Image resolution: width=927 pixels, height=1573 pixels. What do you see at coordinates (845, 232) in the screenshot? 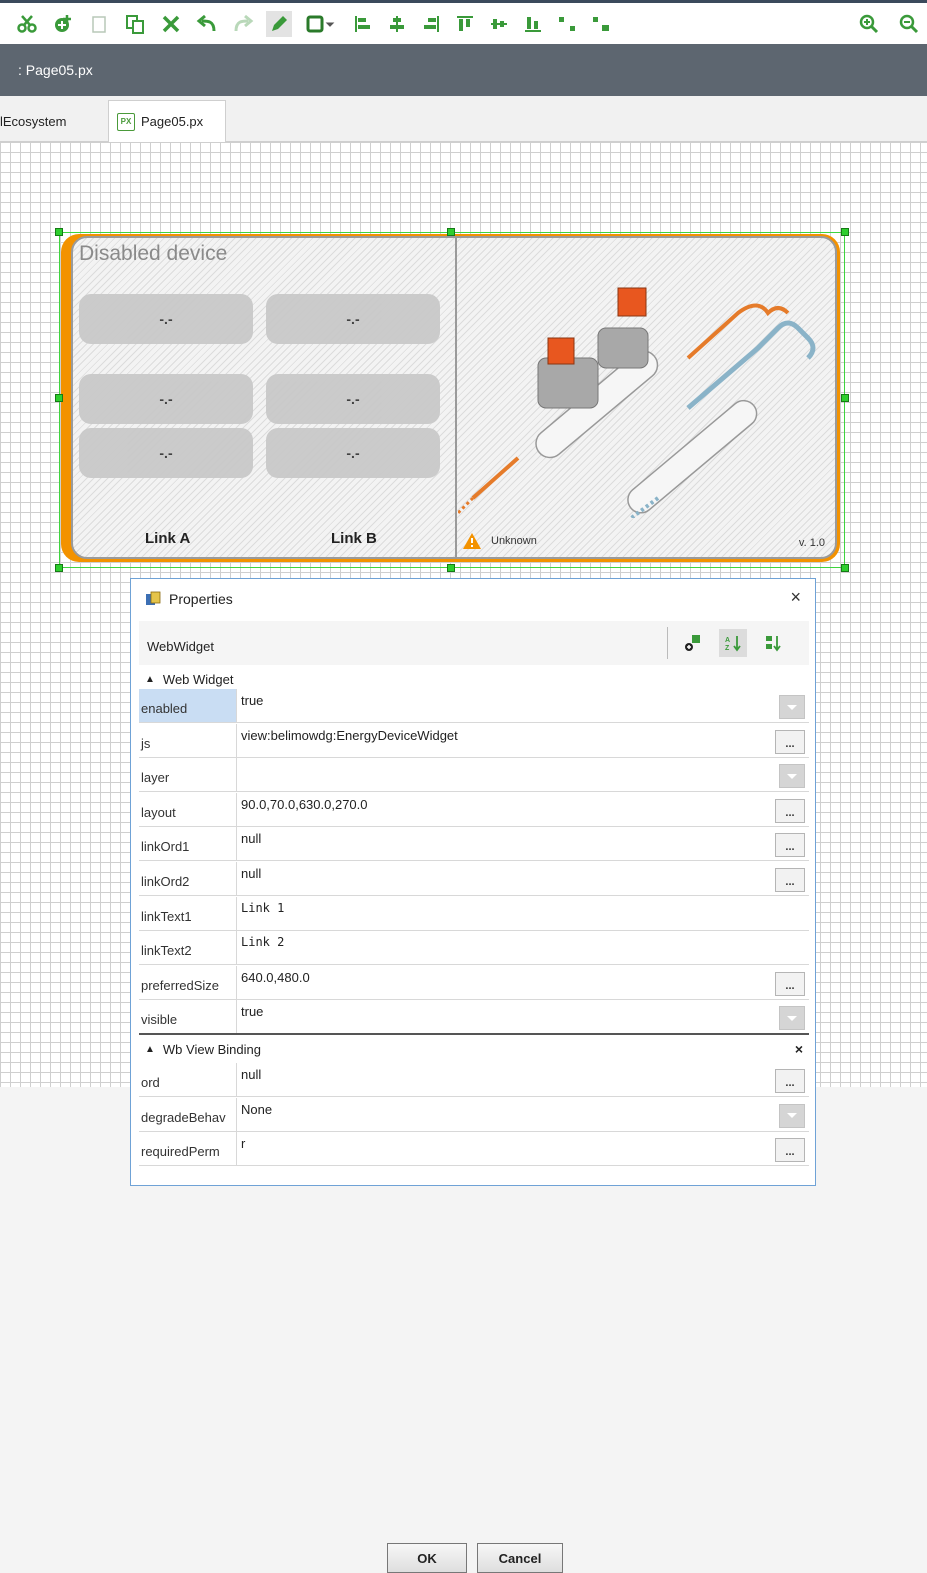
I see `resize-handle-ne` at bounding box center [845, 232].